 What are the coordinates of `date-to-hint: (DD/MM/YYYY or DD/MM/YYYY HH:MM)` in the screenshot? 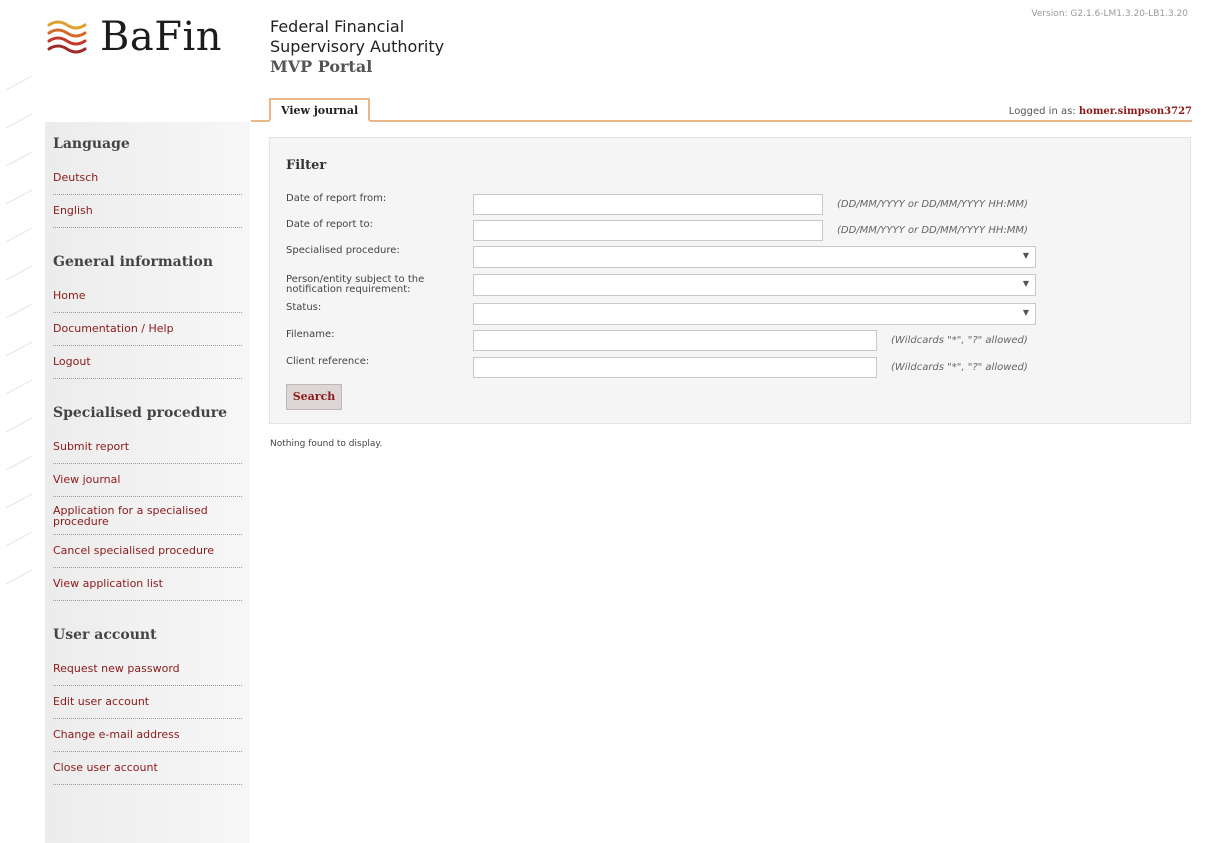 It's located at (932, 230).